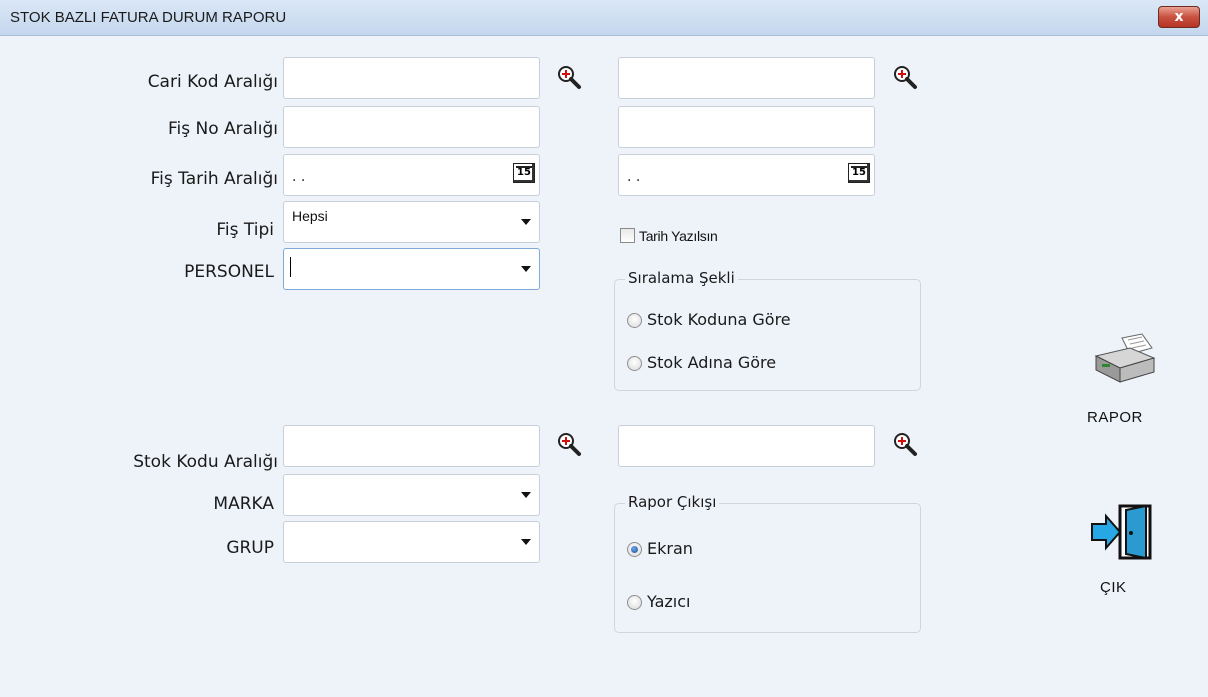 This screenshot has height=697, width=1208. What do you see at coordinates (1113, 587) in the screenshot?
I see `cik-button-label: ÇIK` at bounding box center [1113, 587].